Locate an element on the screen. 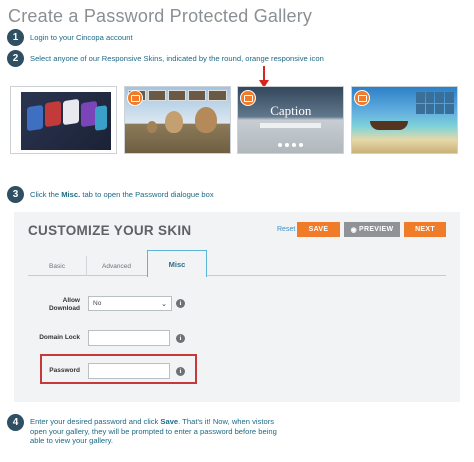 Image resolution: width=474 pixels, height=462 pixels. allow-download-label: Allow Download is located at coordinates (64, 304).